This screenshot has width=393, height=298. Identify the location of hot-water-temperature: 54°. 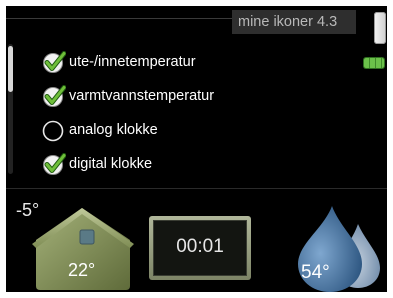
(315, 272).